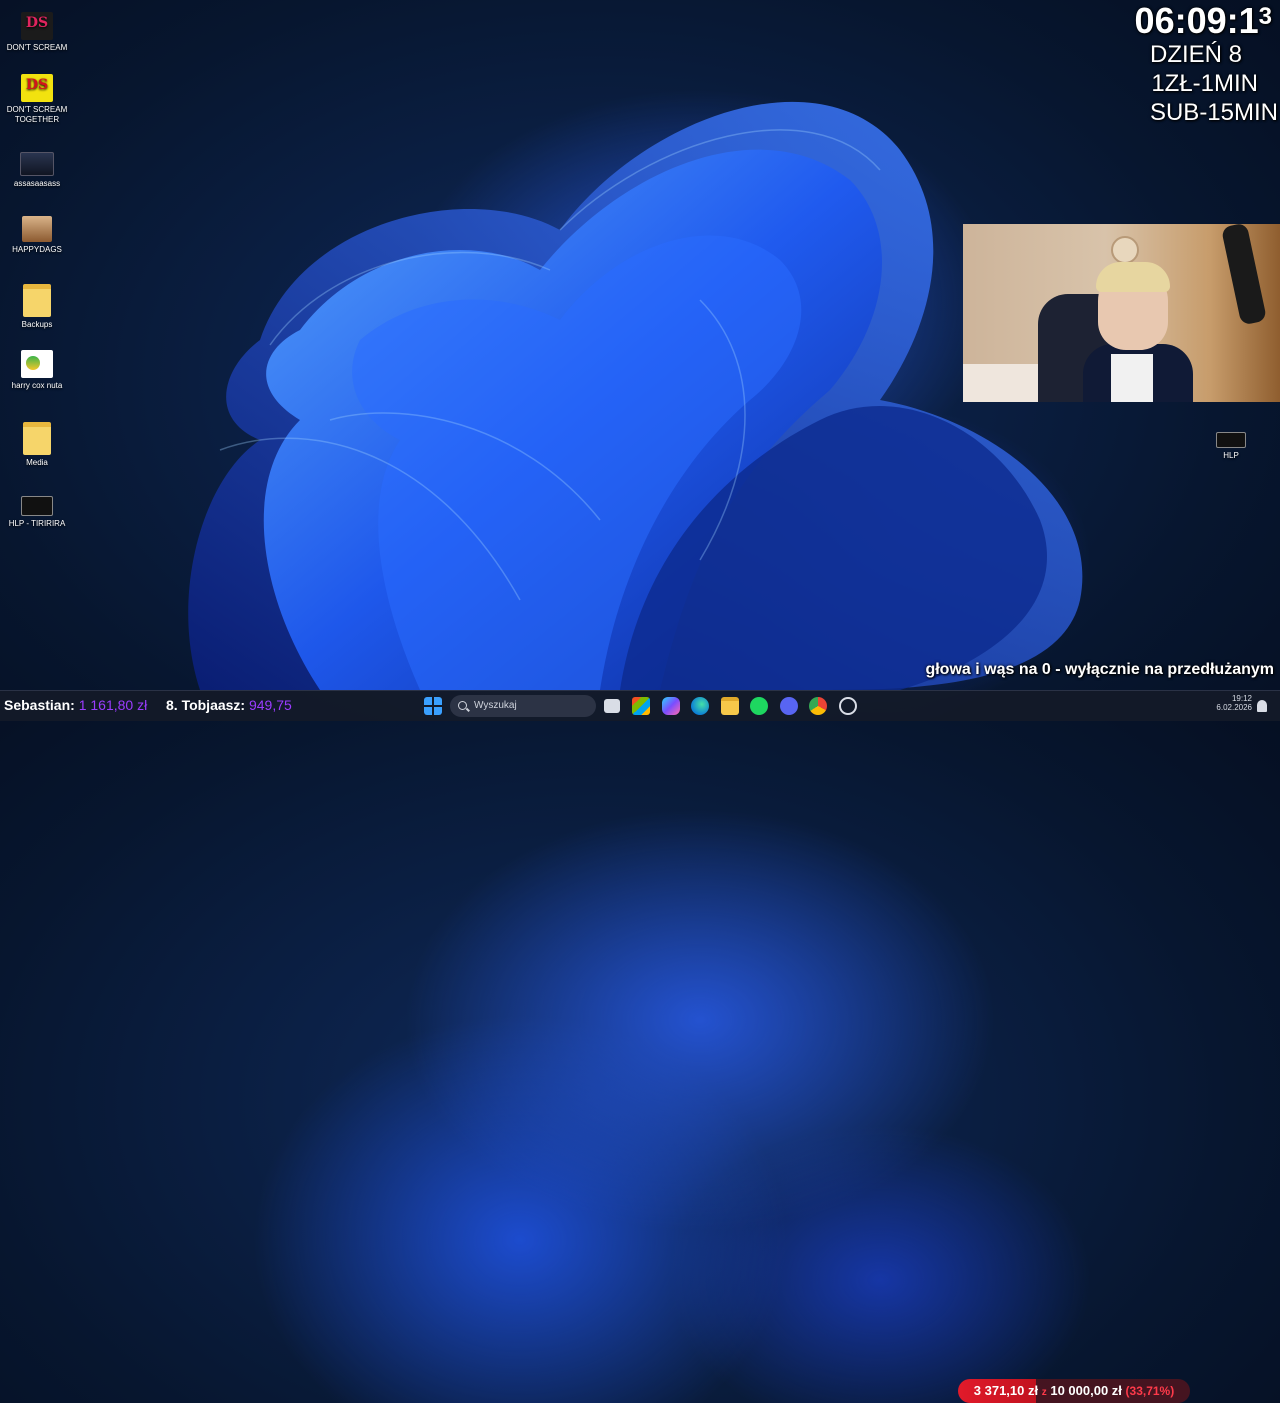  I want to click on search-placeholder: Wyszukaj, so click(495, 705).